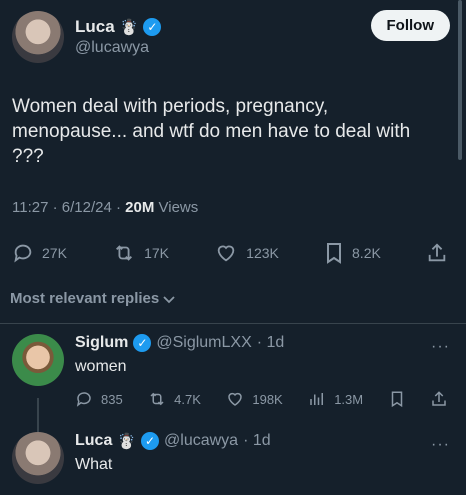 Image resolution: width=466 pixels, height=495 pixels. Describe the element at coordinates (156, 253) in the screenshot. I see `repost-count: 17K` at that location.